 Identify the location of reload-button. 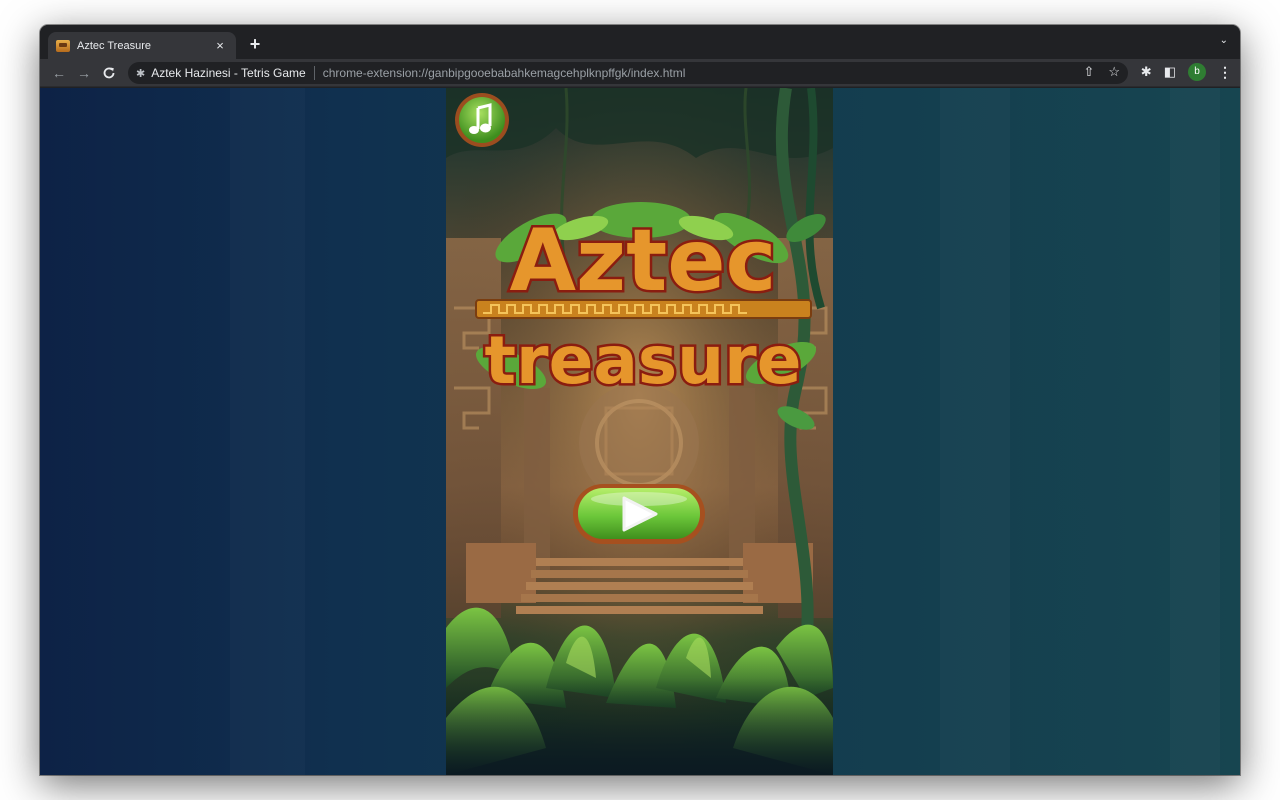
(109, 74).